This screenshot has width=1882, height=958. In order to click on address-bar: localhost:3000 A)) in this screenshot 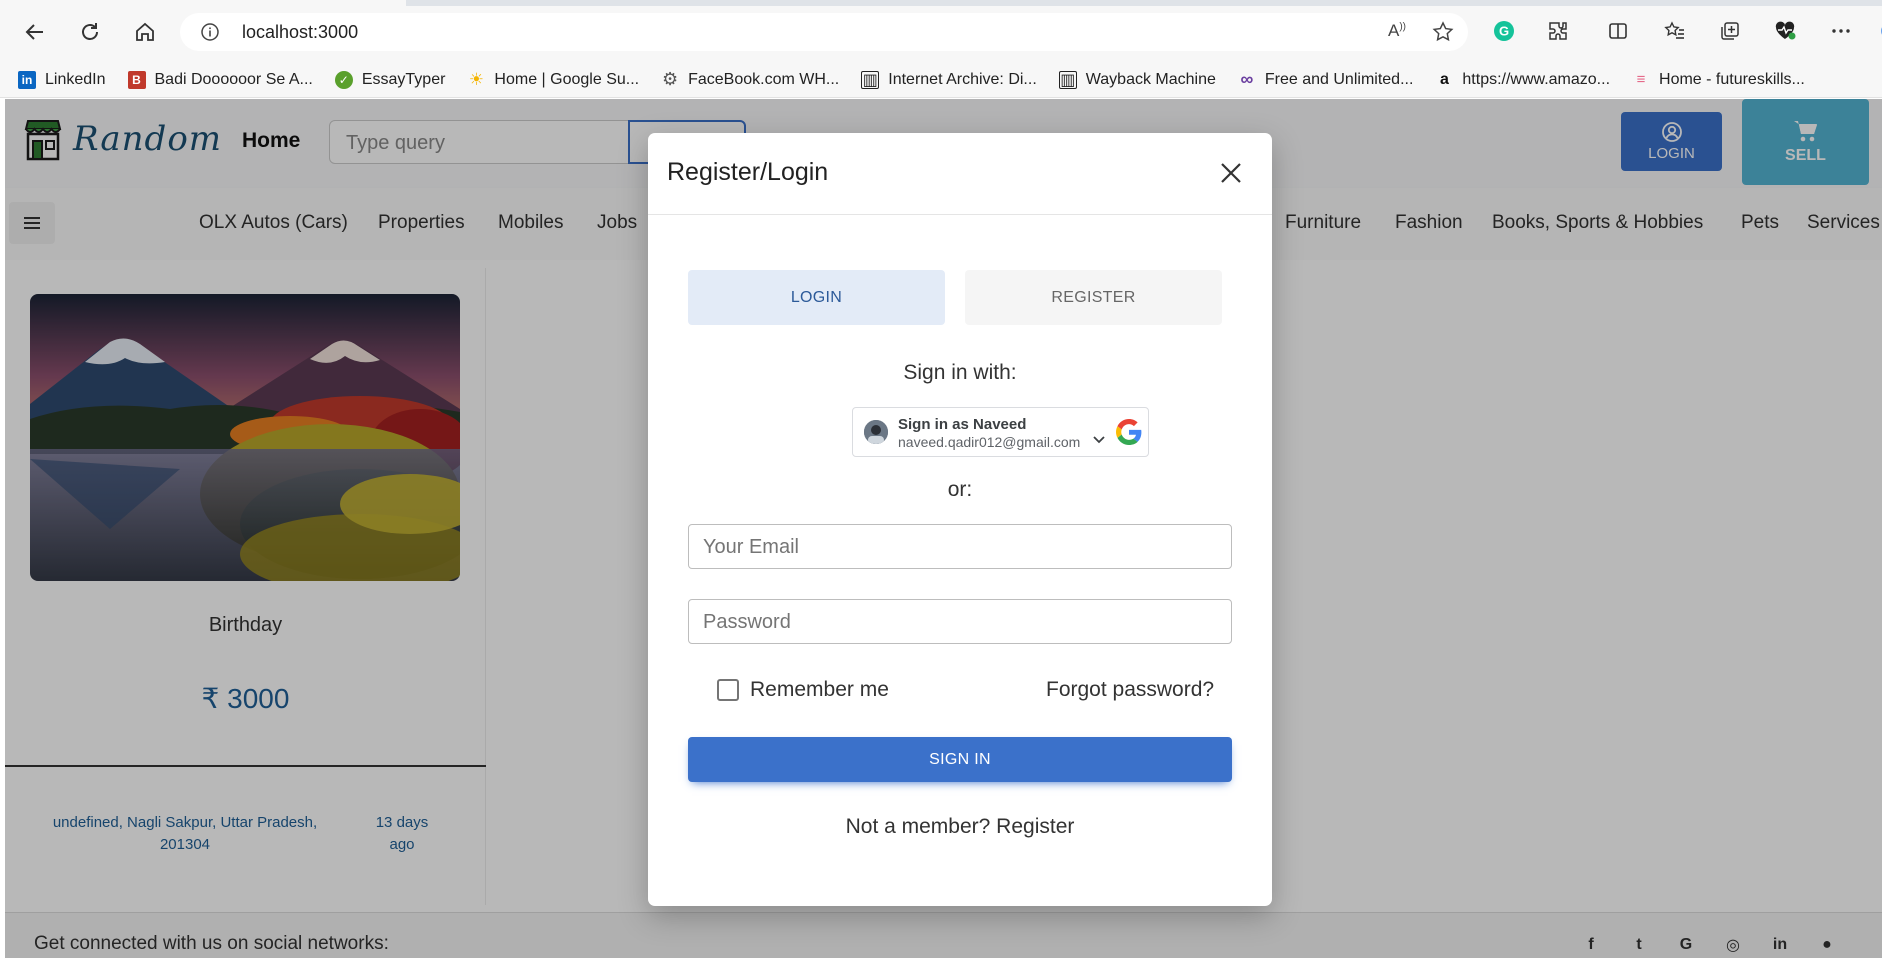, I will do `click(824, 32)`.